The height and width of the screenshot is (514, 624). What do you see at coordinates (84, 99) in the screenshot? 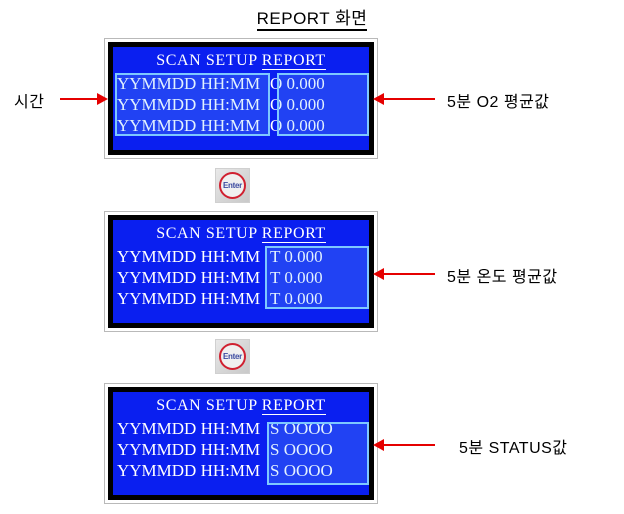
I see `annotation-arrow-time` at bounding box center [84, 99].